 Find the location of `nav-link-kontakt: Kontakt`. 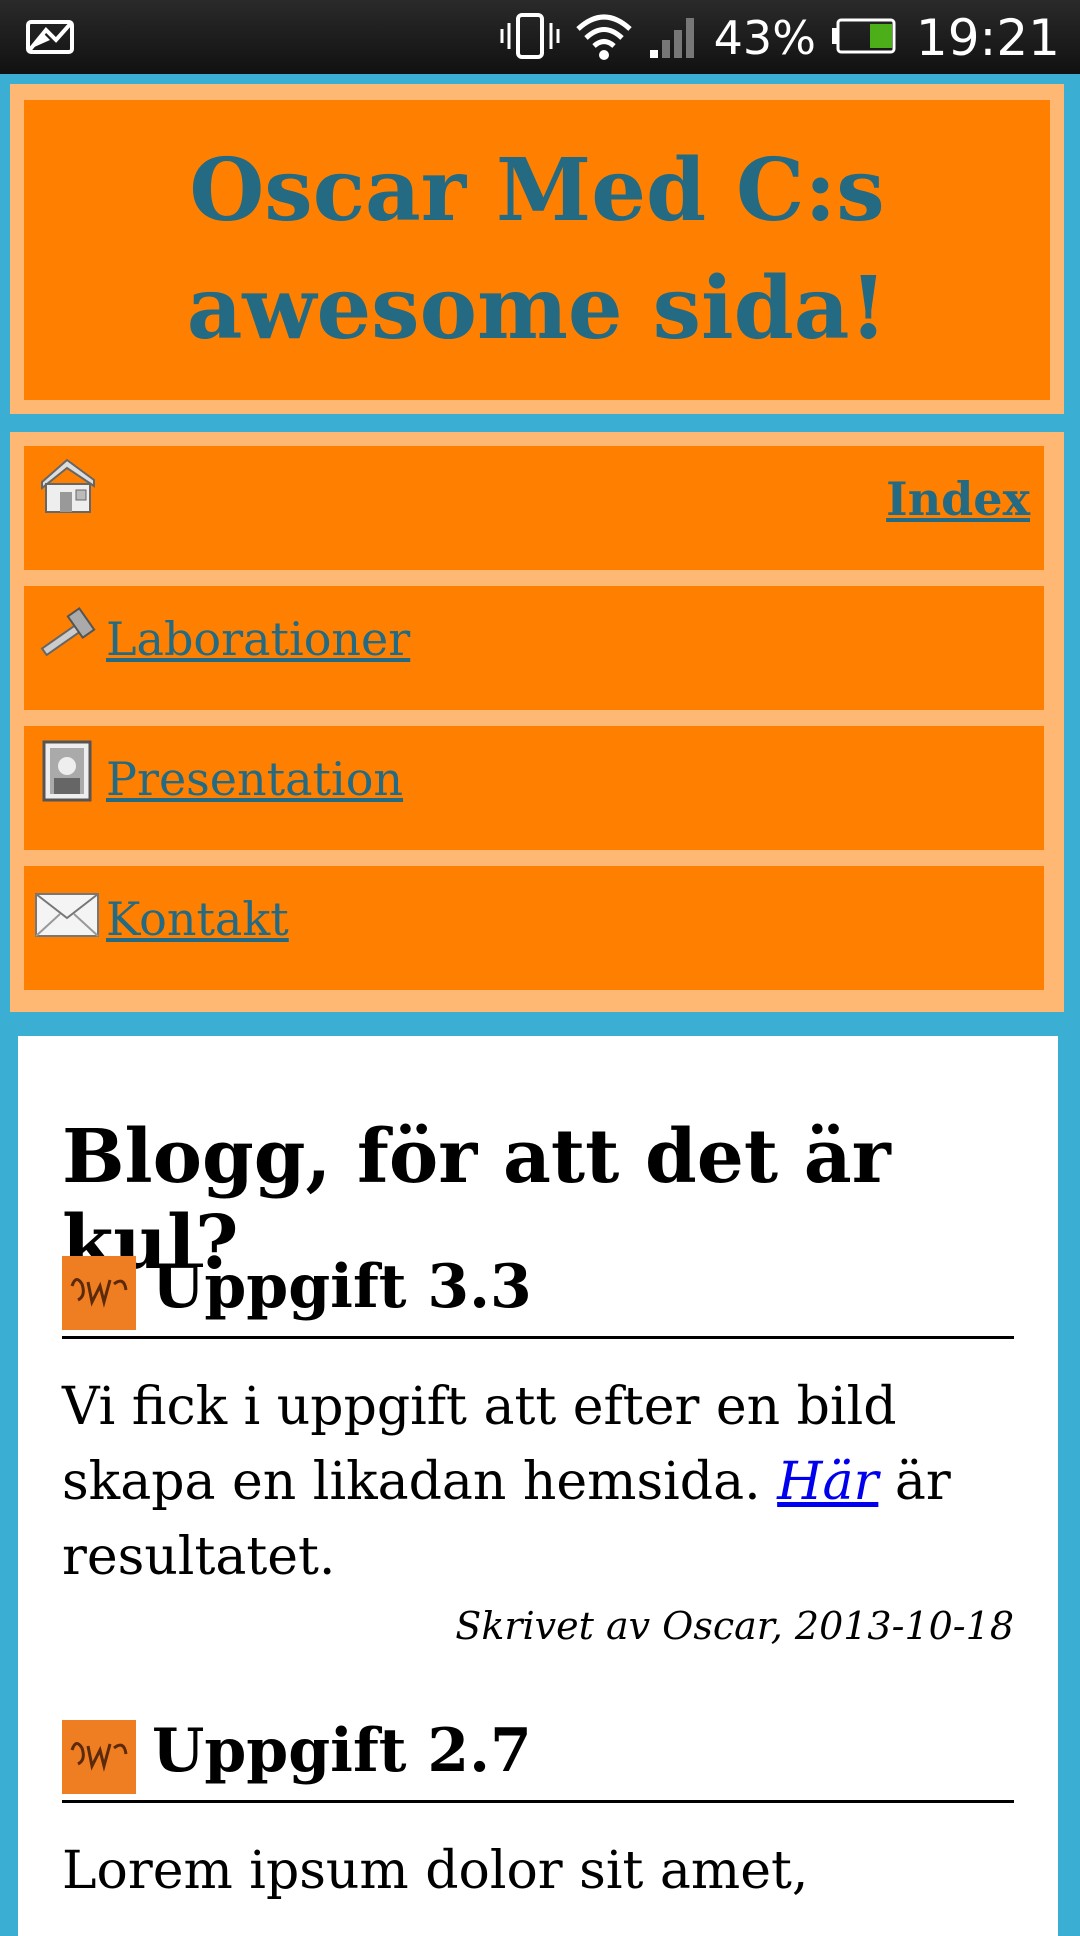

nav-link-kontakt: Kontakt is located at coordinates (197, 919).